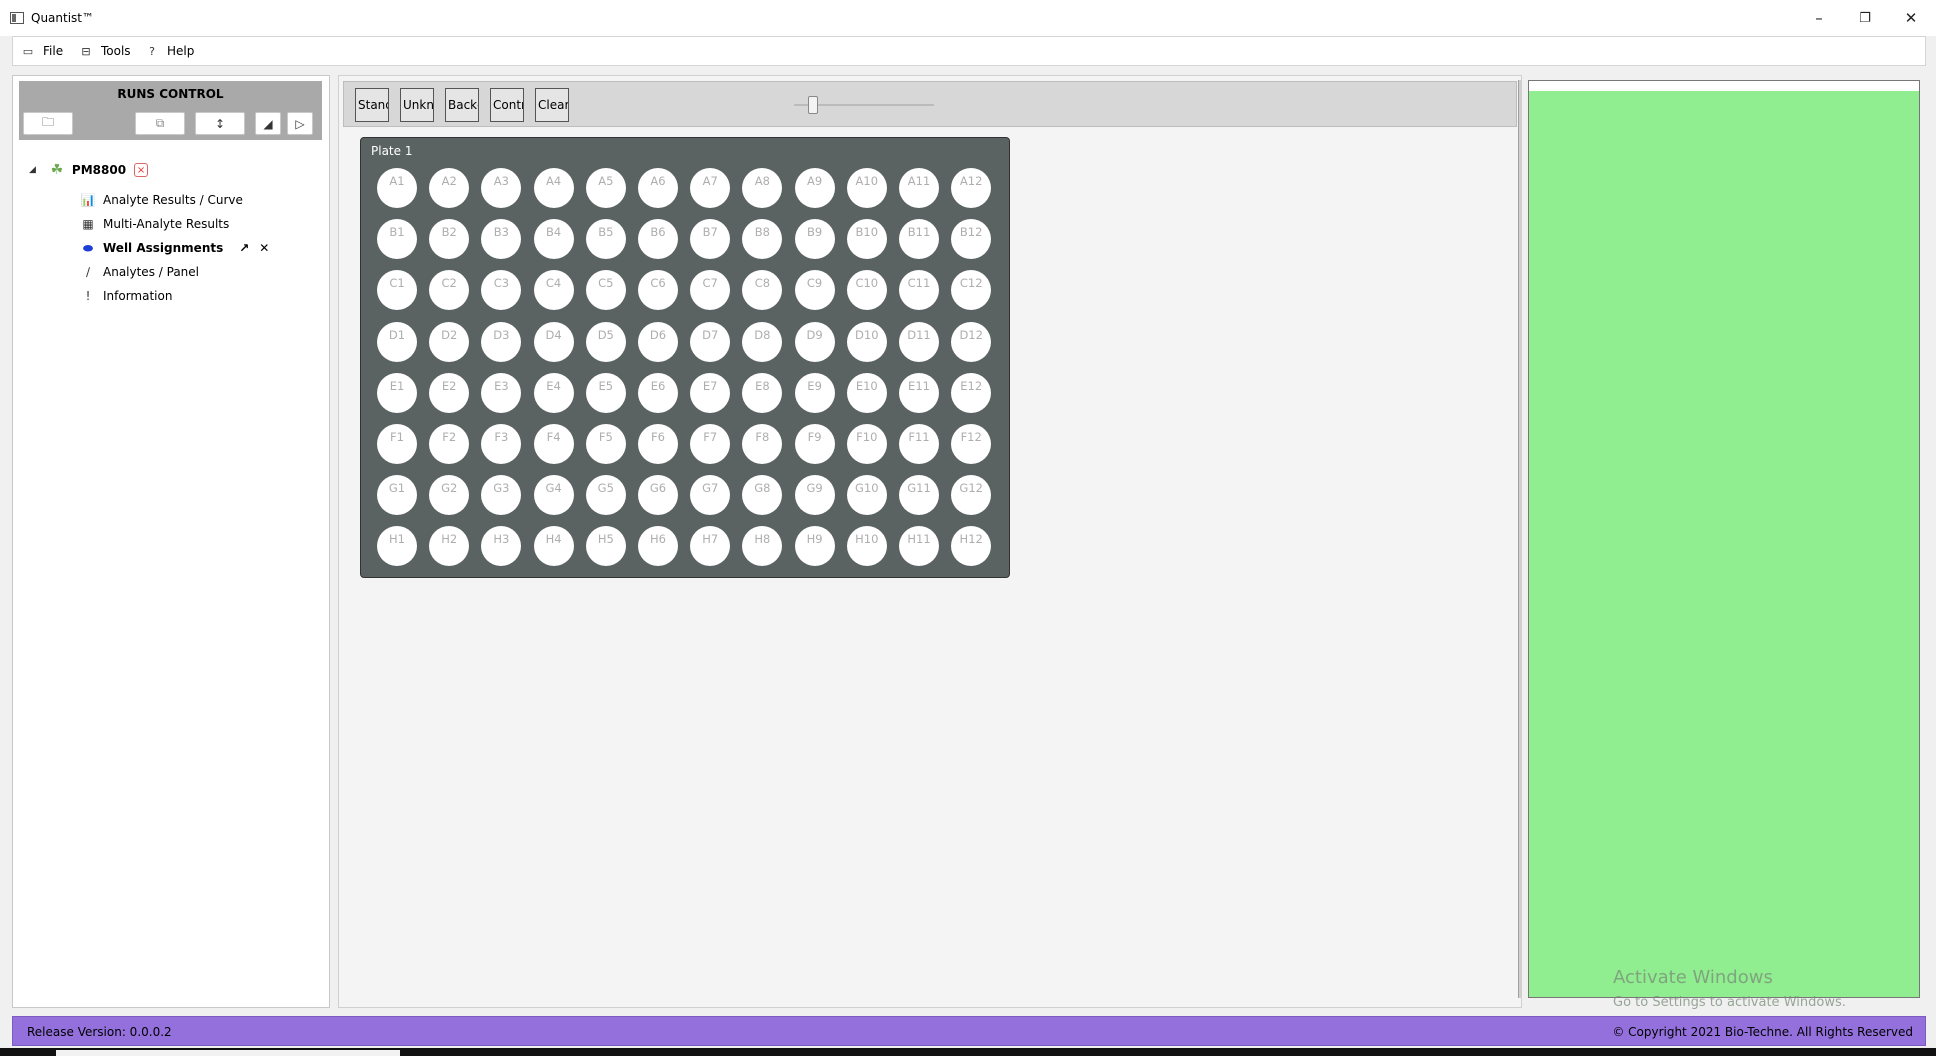  What do you see at coordinates (244, 248) in the screenshot?
I see `pin-icon: ↗` at bounding box center [244, 248].